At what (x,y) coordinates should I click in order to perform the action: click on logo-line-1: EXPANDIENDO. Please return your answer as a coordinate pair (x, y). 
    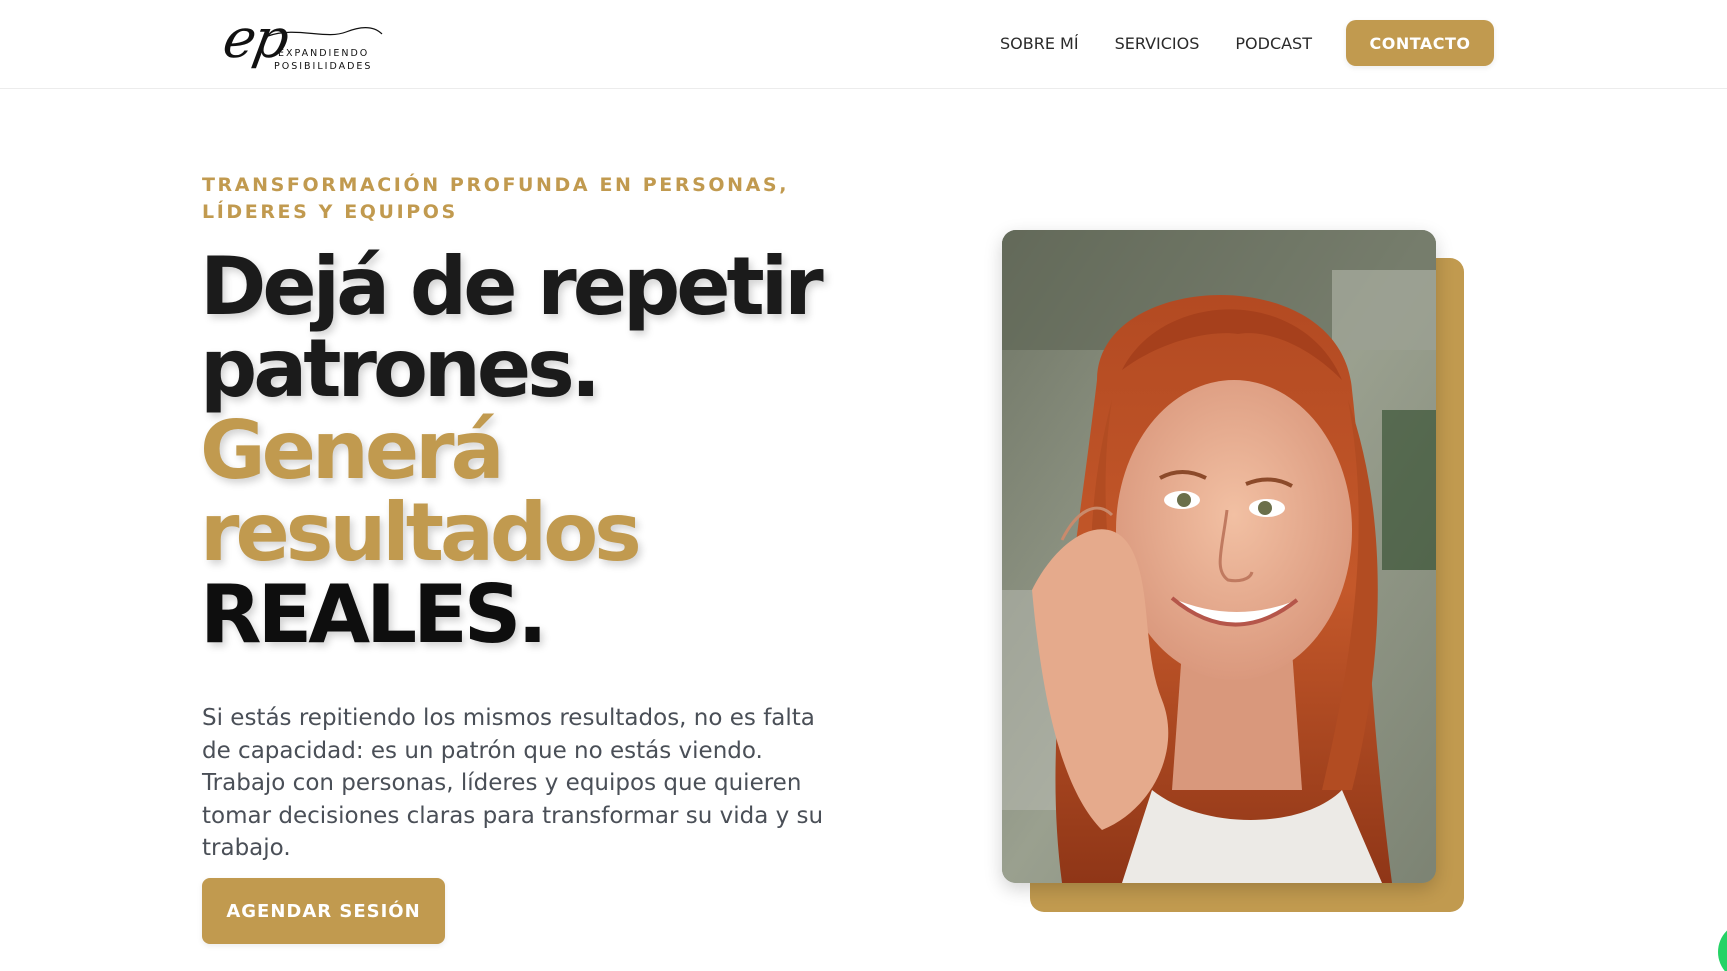
    Looking at the image, I should click on (324, 53).